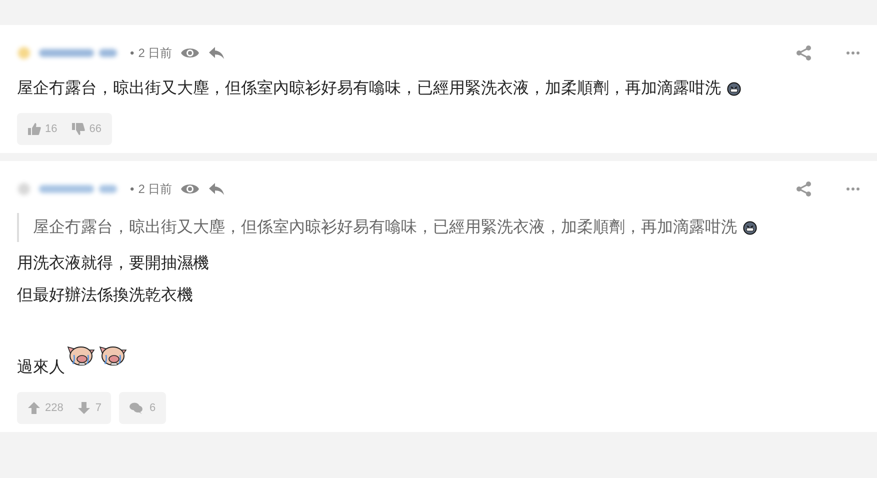  I want to click on downvote-button: 7, so click(89, 408).